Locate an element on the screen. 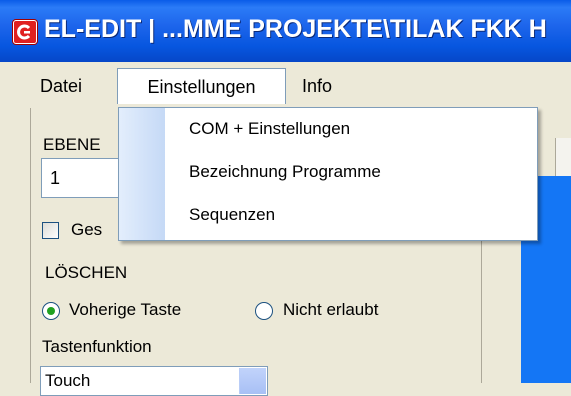 The image size is (571, 396). chevron-down-icon is located at coordinates (252, 381).